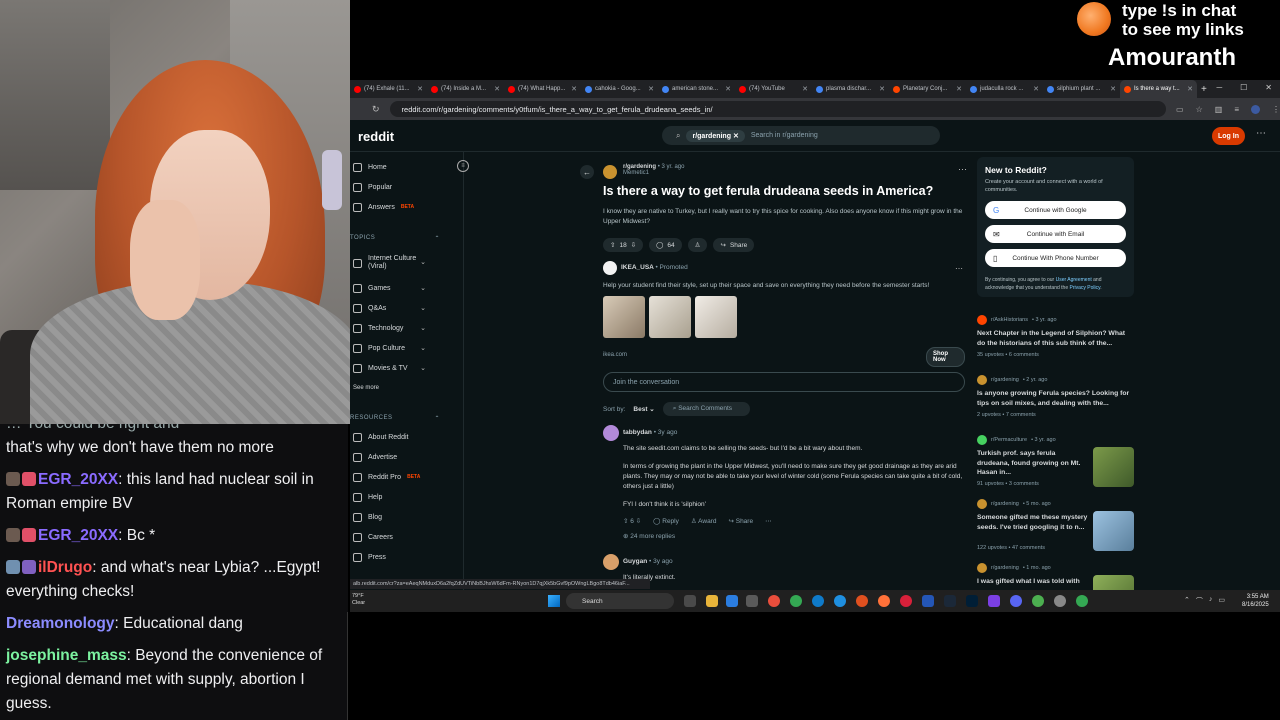  Describe the element at coordinates (1211, 601) in the screenshot. I see `volume-icon: ♪` at that location.